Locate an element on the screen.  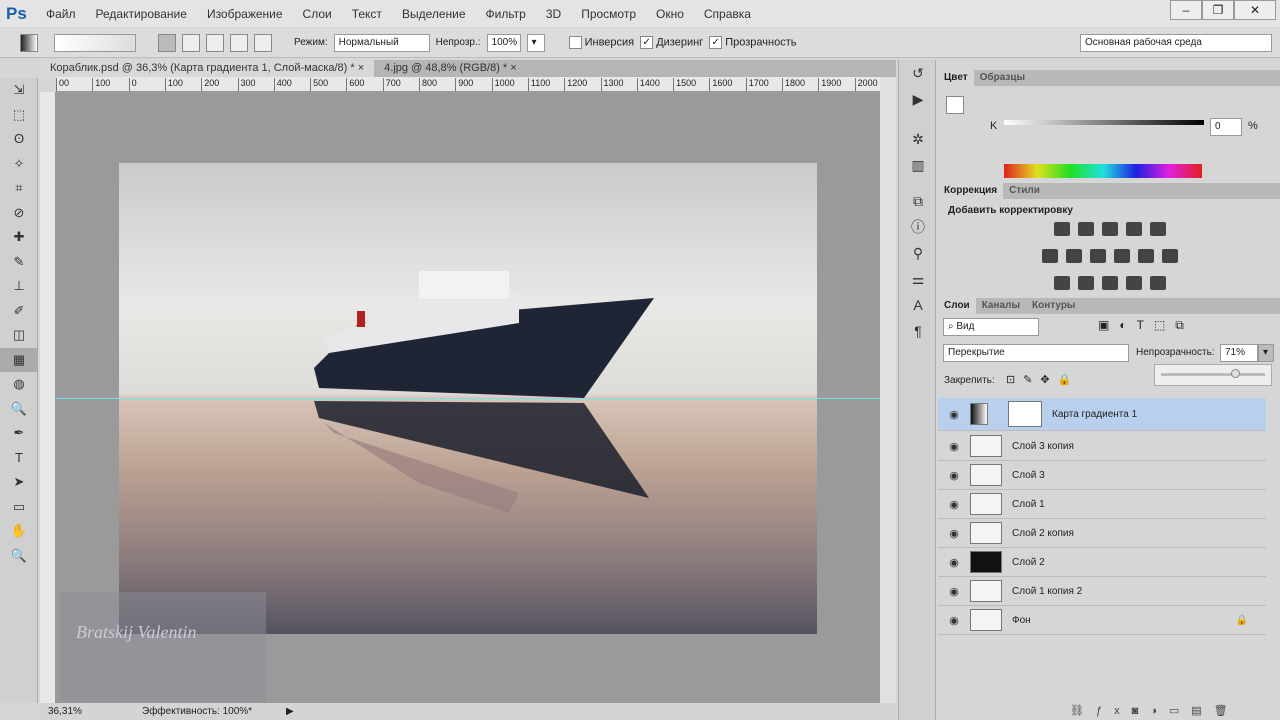
menu-item: Фильтр is located at coordinates (506, 14).